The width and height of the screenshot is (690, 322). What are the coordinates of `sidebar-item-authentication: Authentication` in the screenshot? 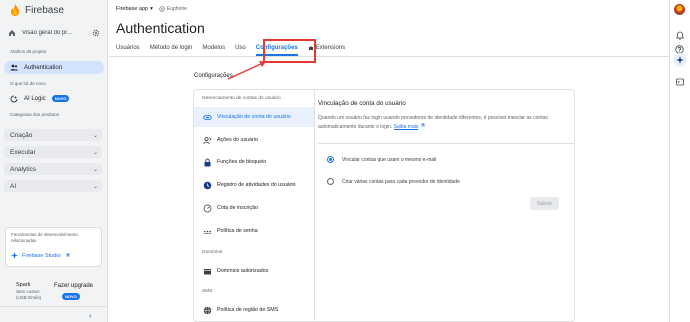 It's located at (54, 67).